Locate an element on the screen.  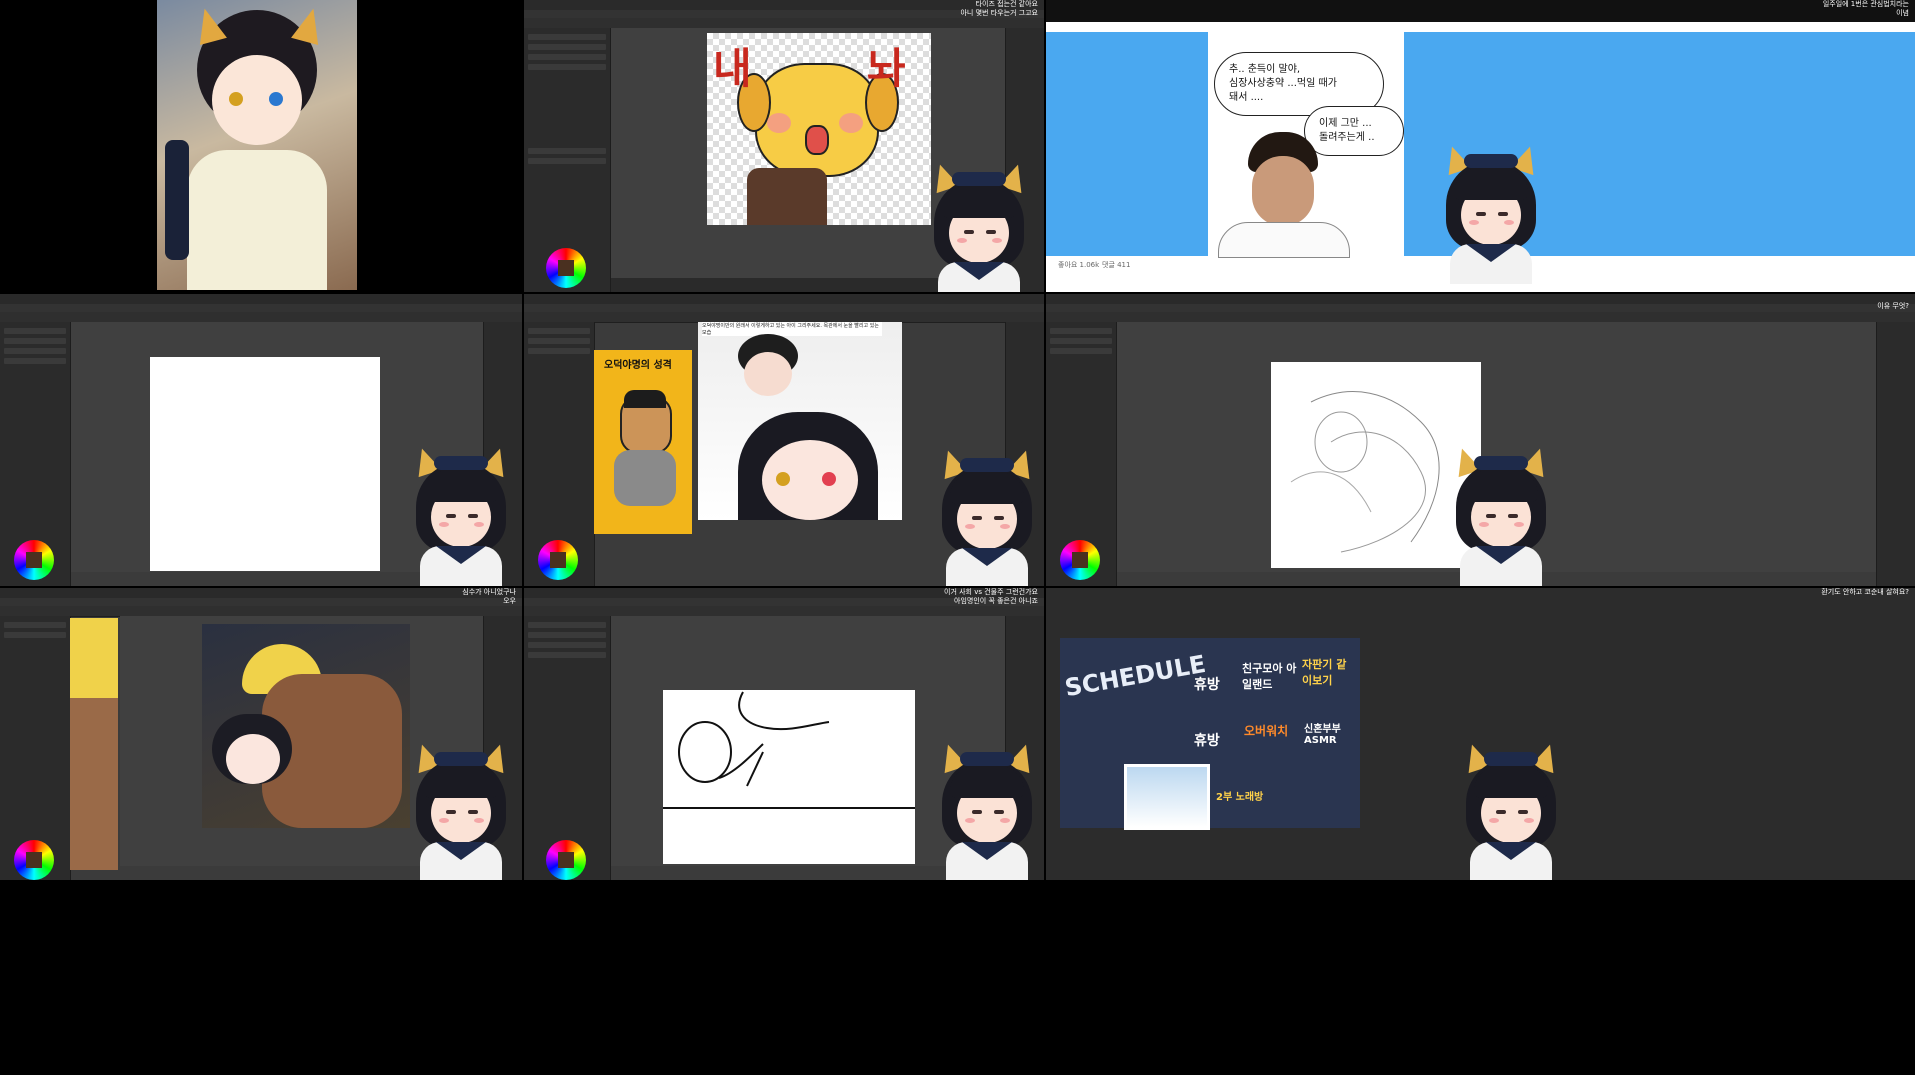
cell-clipstudio-sketch: 이유 무엇? is located at coordinates (1480, 440).